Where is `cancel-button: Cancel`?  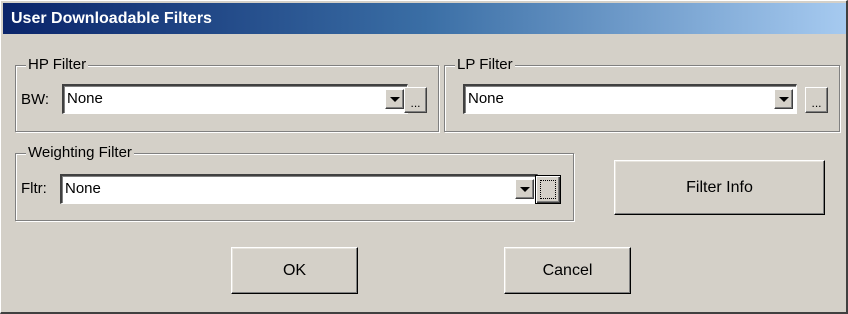
cancel-button: Cancel is located at coordinates (567, 270).